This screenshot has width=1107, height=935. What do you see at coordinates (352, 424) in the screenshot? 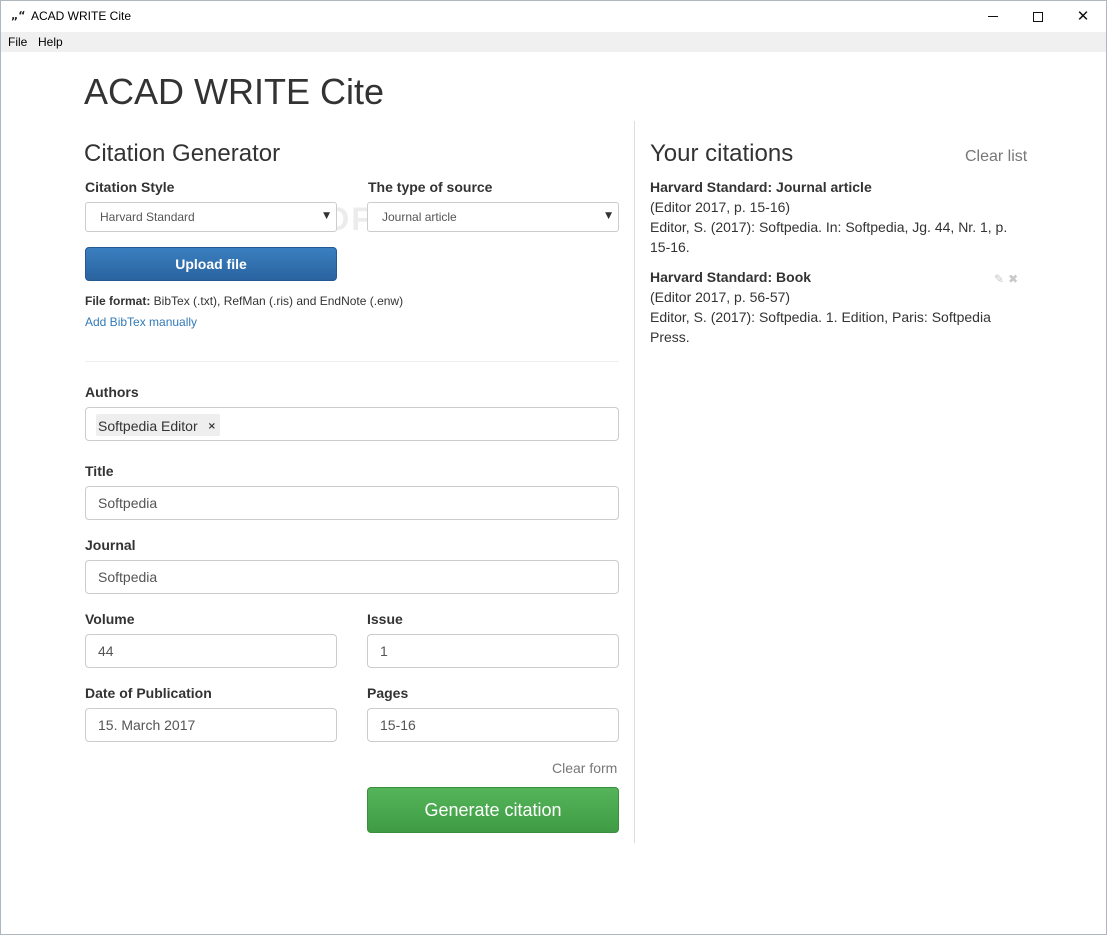
I see `authors-input: Softpedia Editor ×` at bounding box center [352, 424].